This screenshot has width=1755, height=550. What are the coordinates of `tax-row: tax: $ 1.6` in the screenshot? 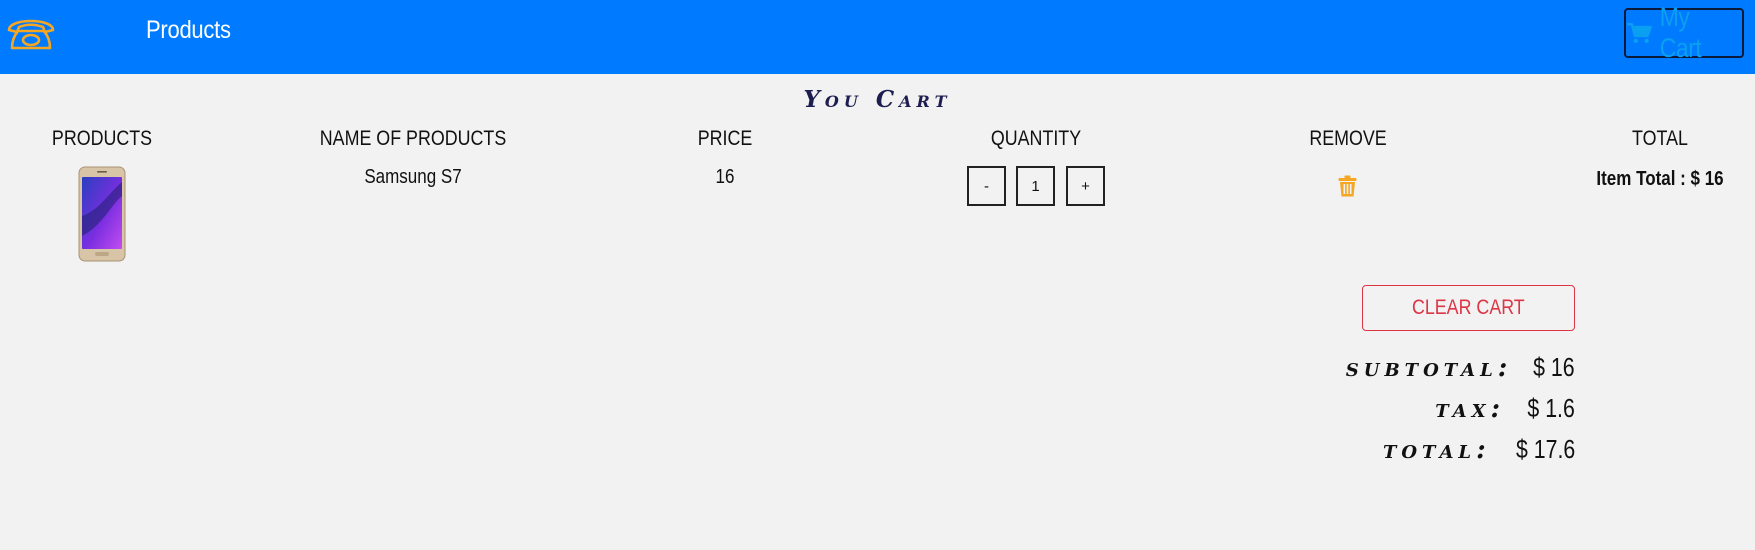 It's located at (1505, 408).